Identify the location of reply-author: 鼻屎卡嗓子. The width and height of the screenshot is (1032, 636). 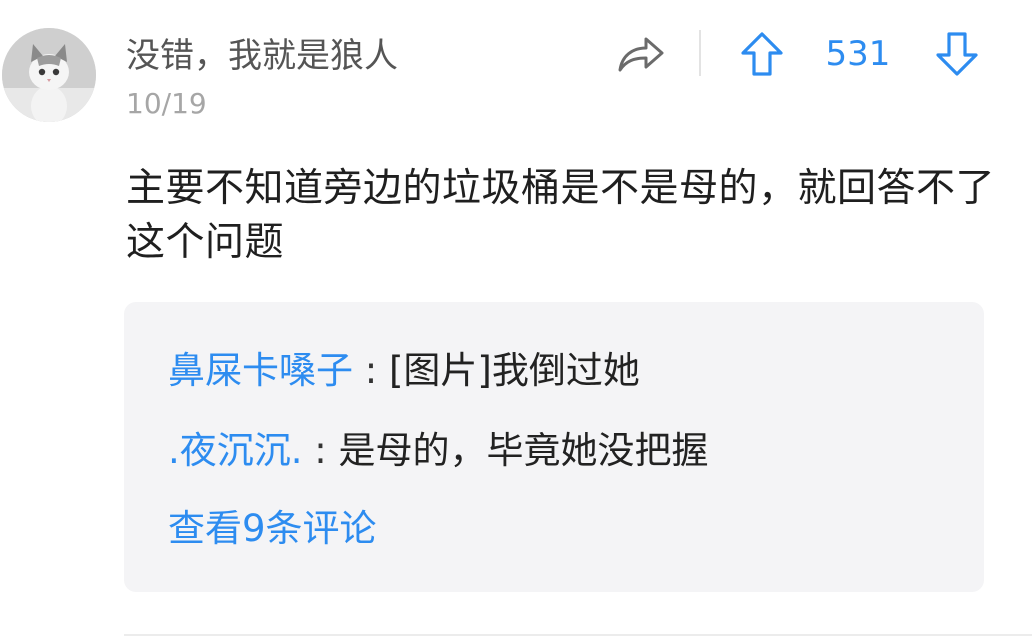
(260, 370).